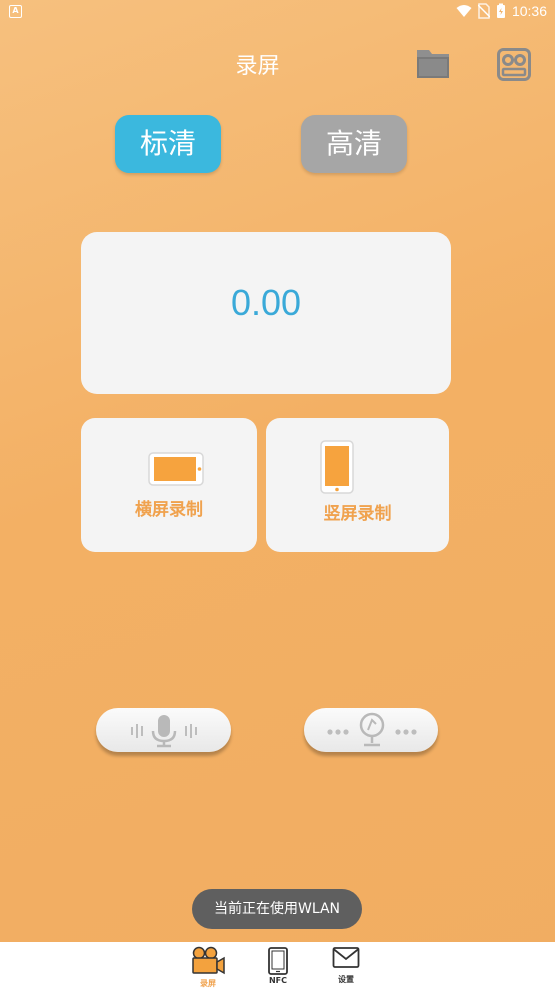 The image size is (555, 989). I want to click on hd-quality-button: 高清, so click(354, 144).